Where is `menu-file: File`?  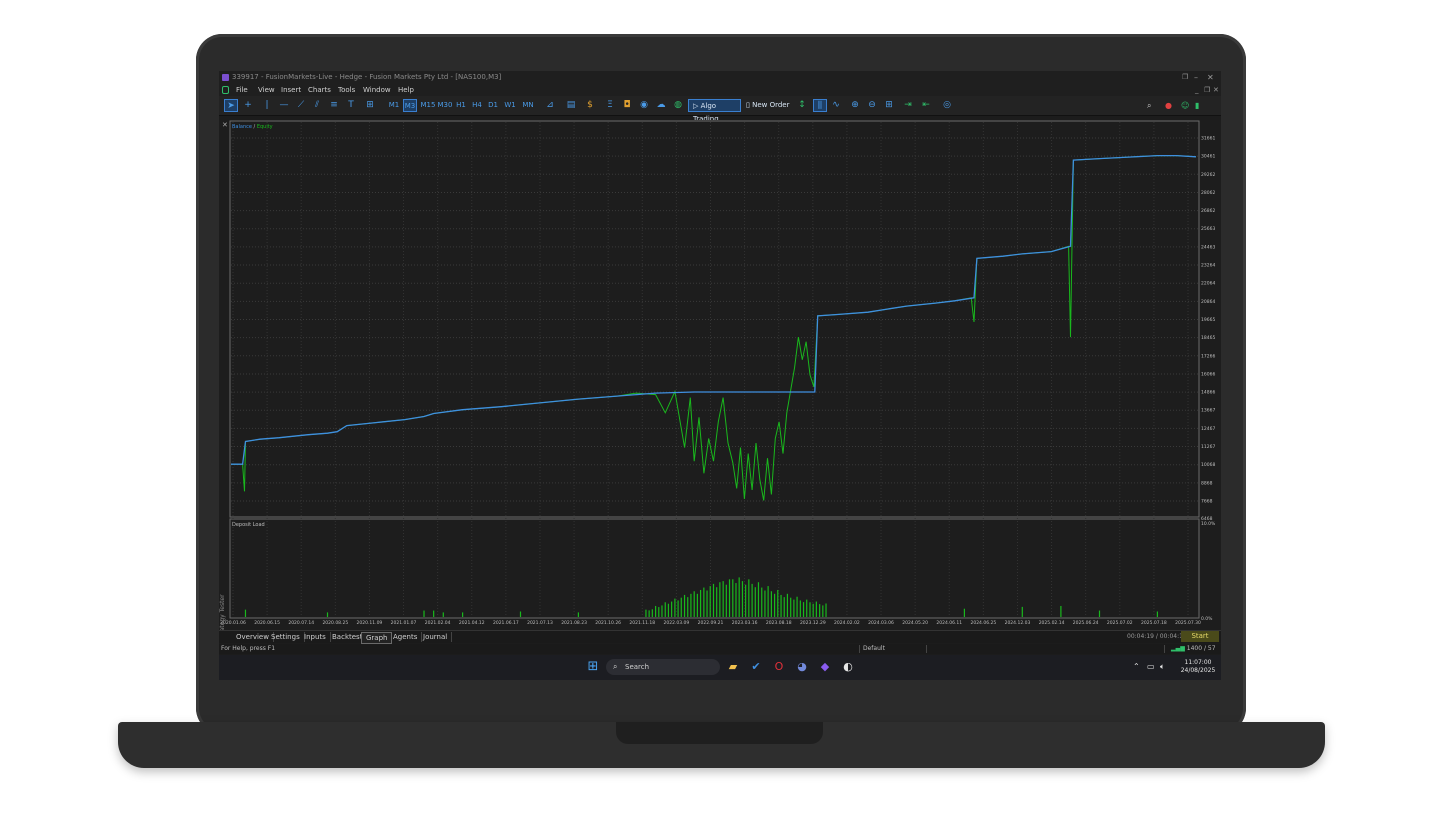
menu-file: File is located at coordinates (242, 90).